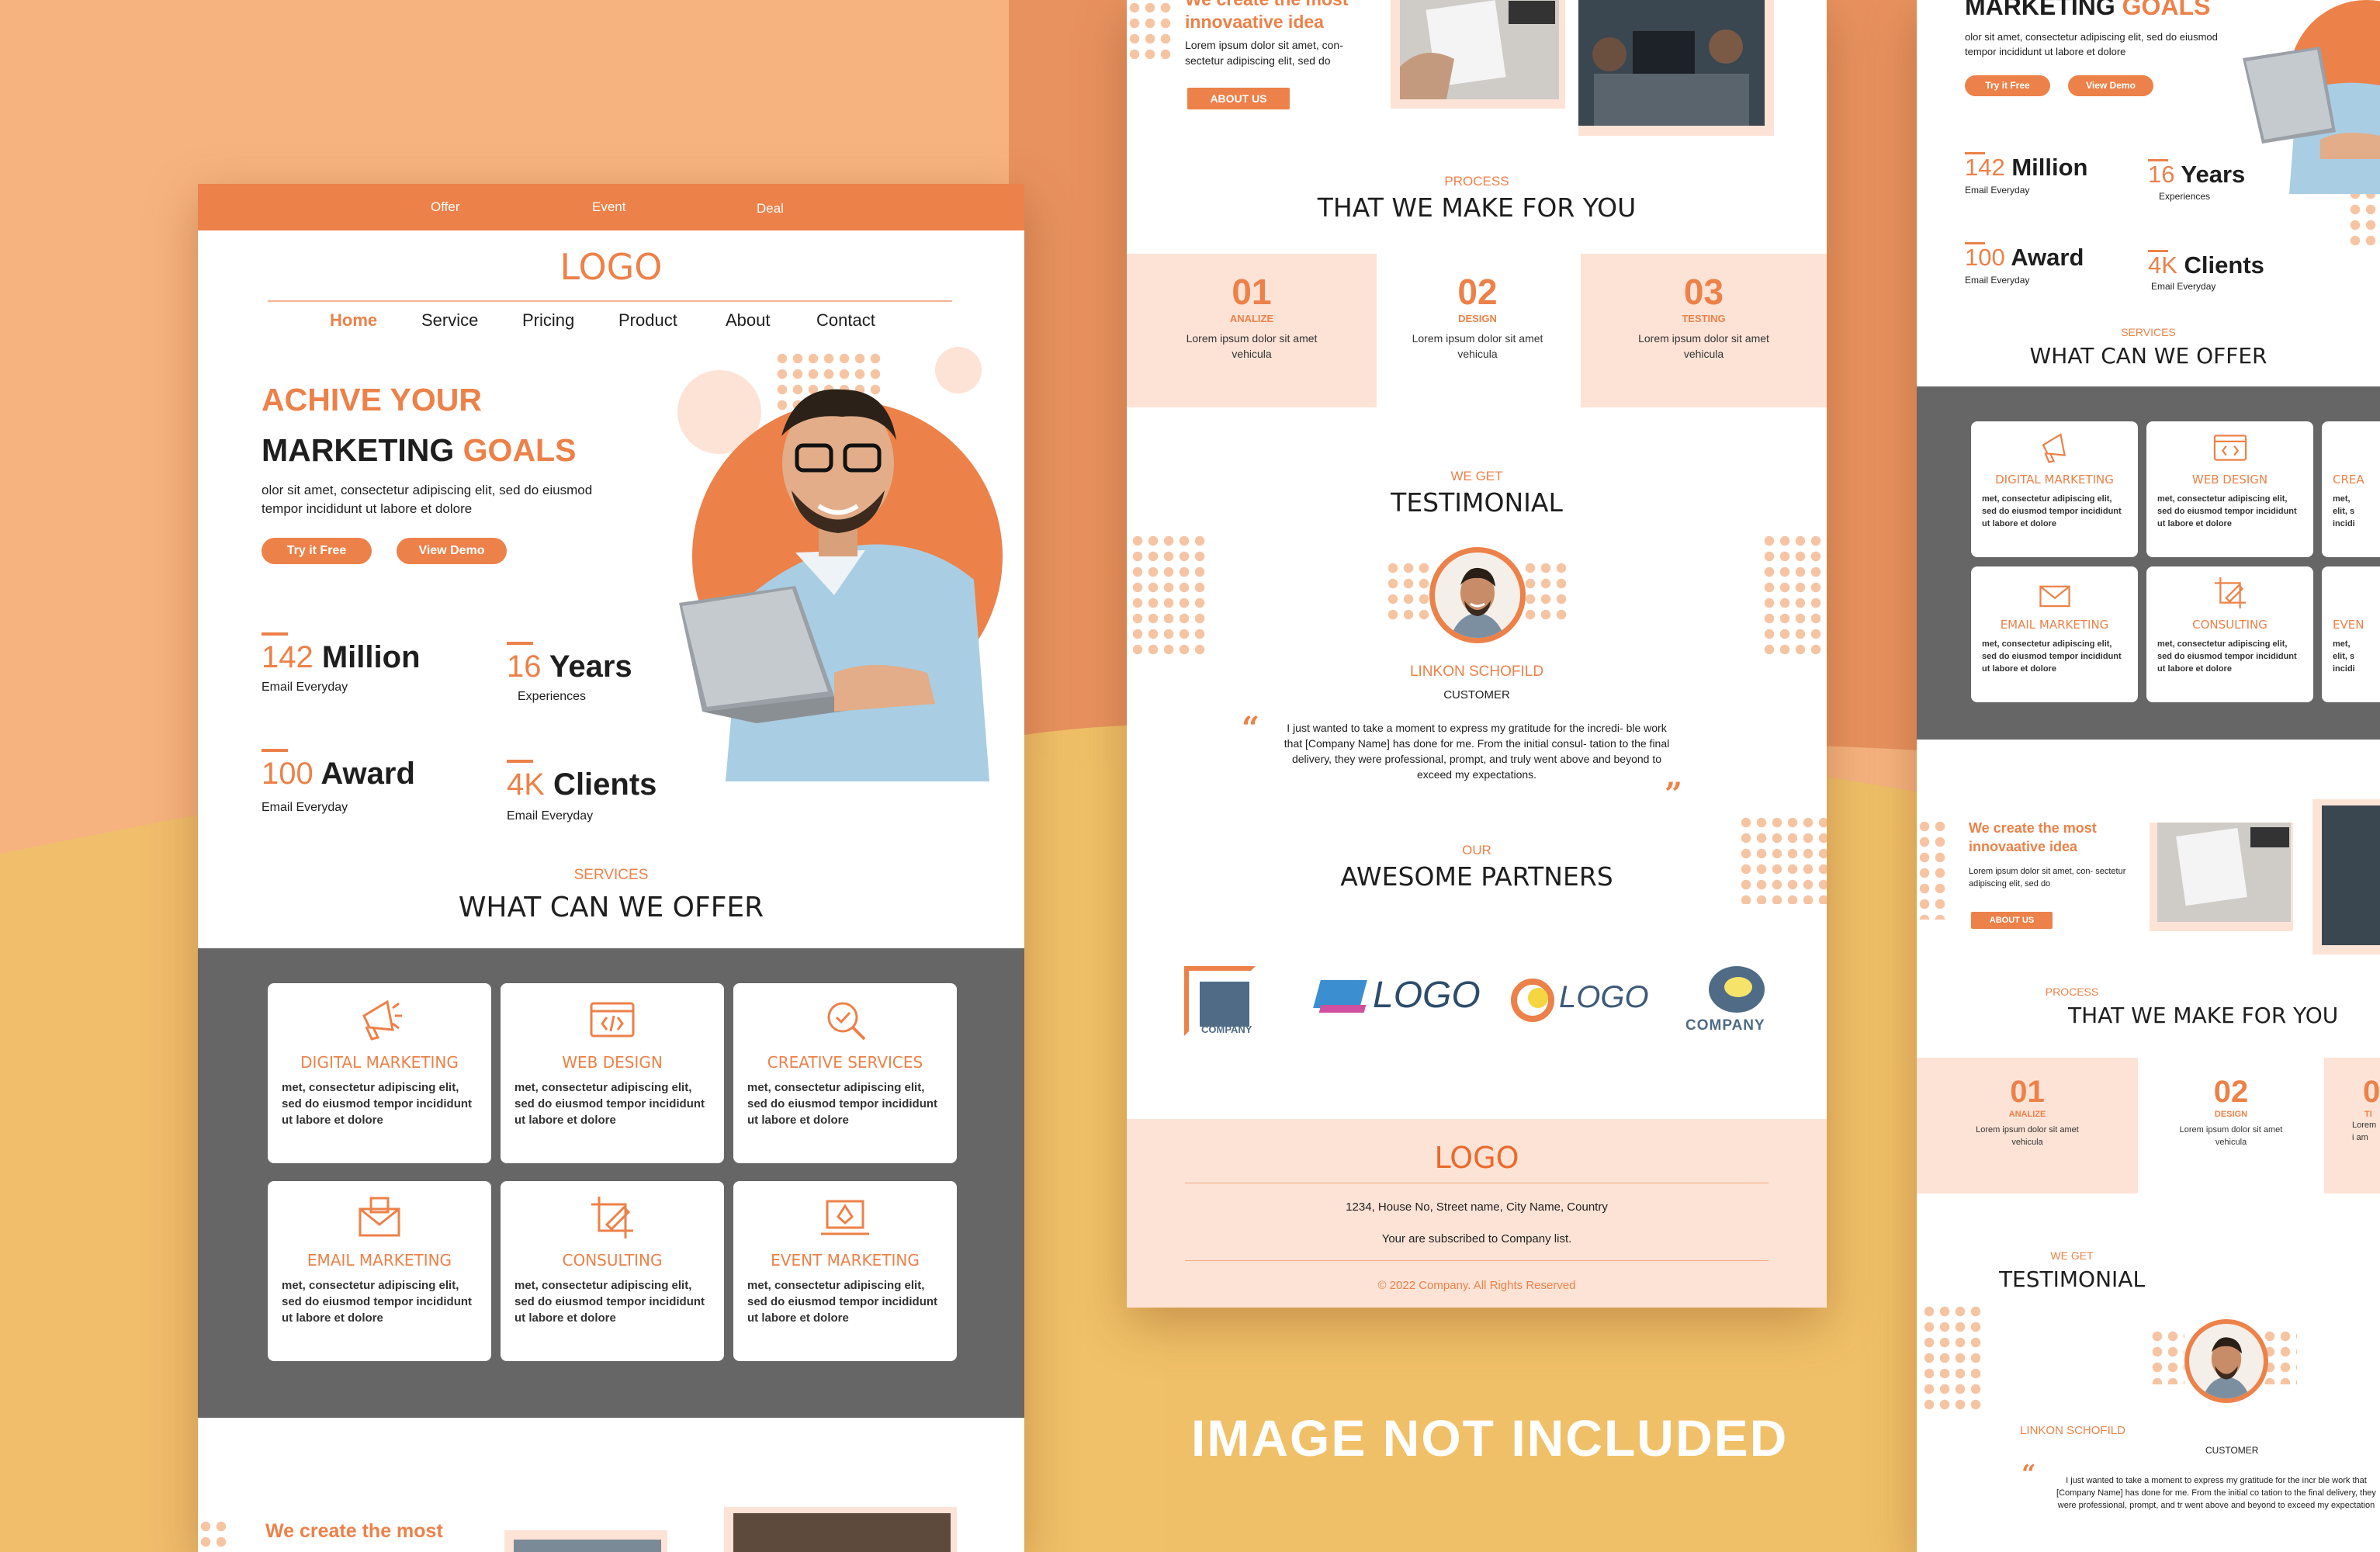 The height and width of the screenshot is (1552, 2380). What do you see at coordinates (1477, 1158) in the screenshot?
I see `footer-logo: LOGO` at bounding box center [1477, 1158].